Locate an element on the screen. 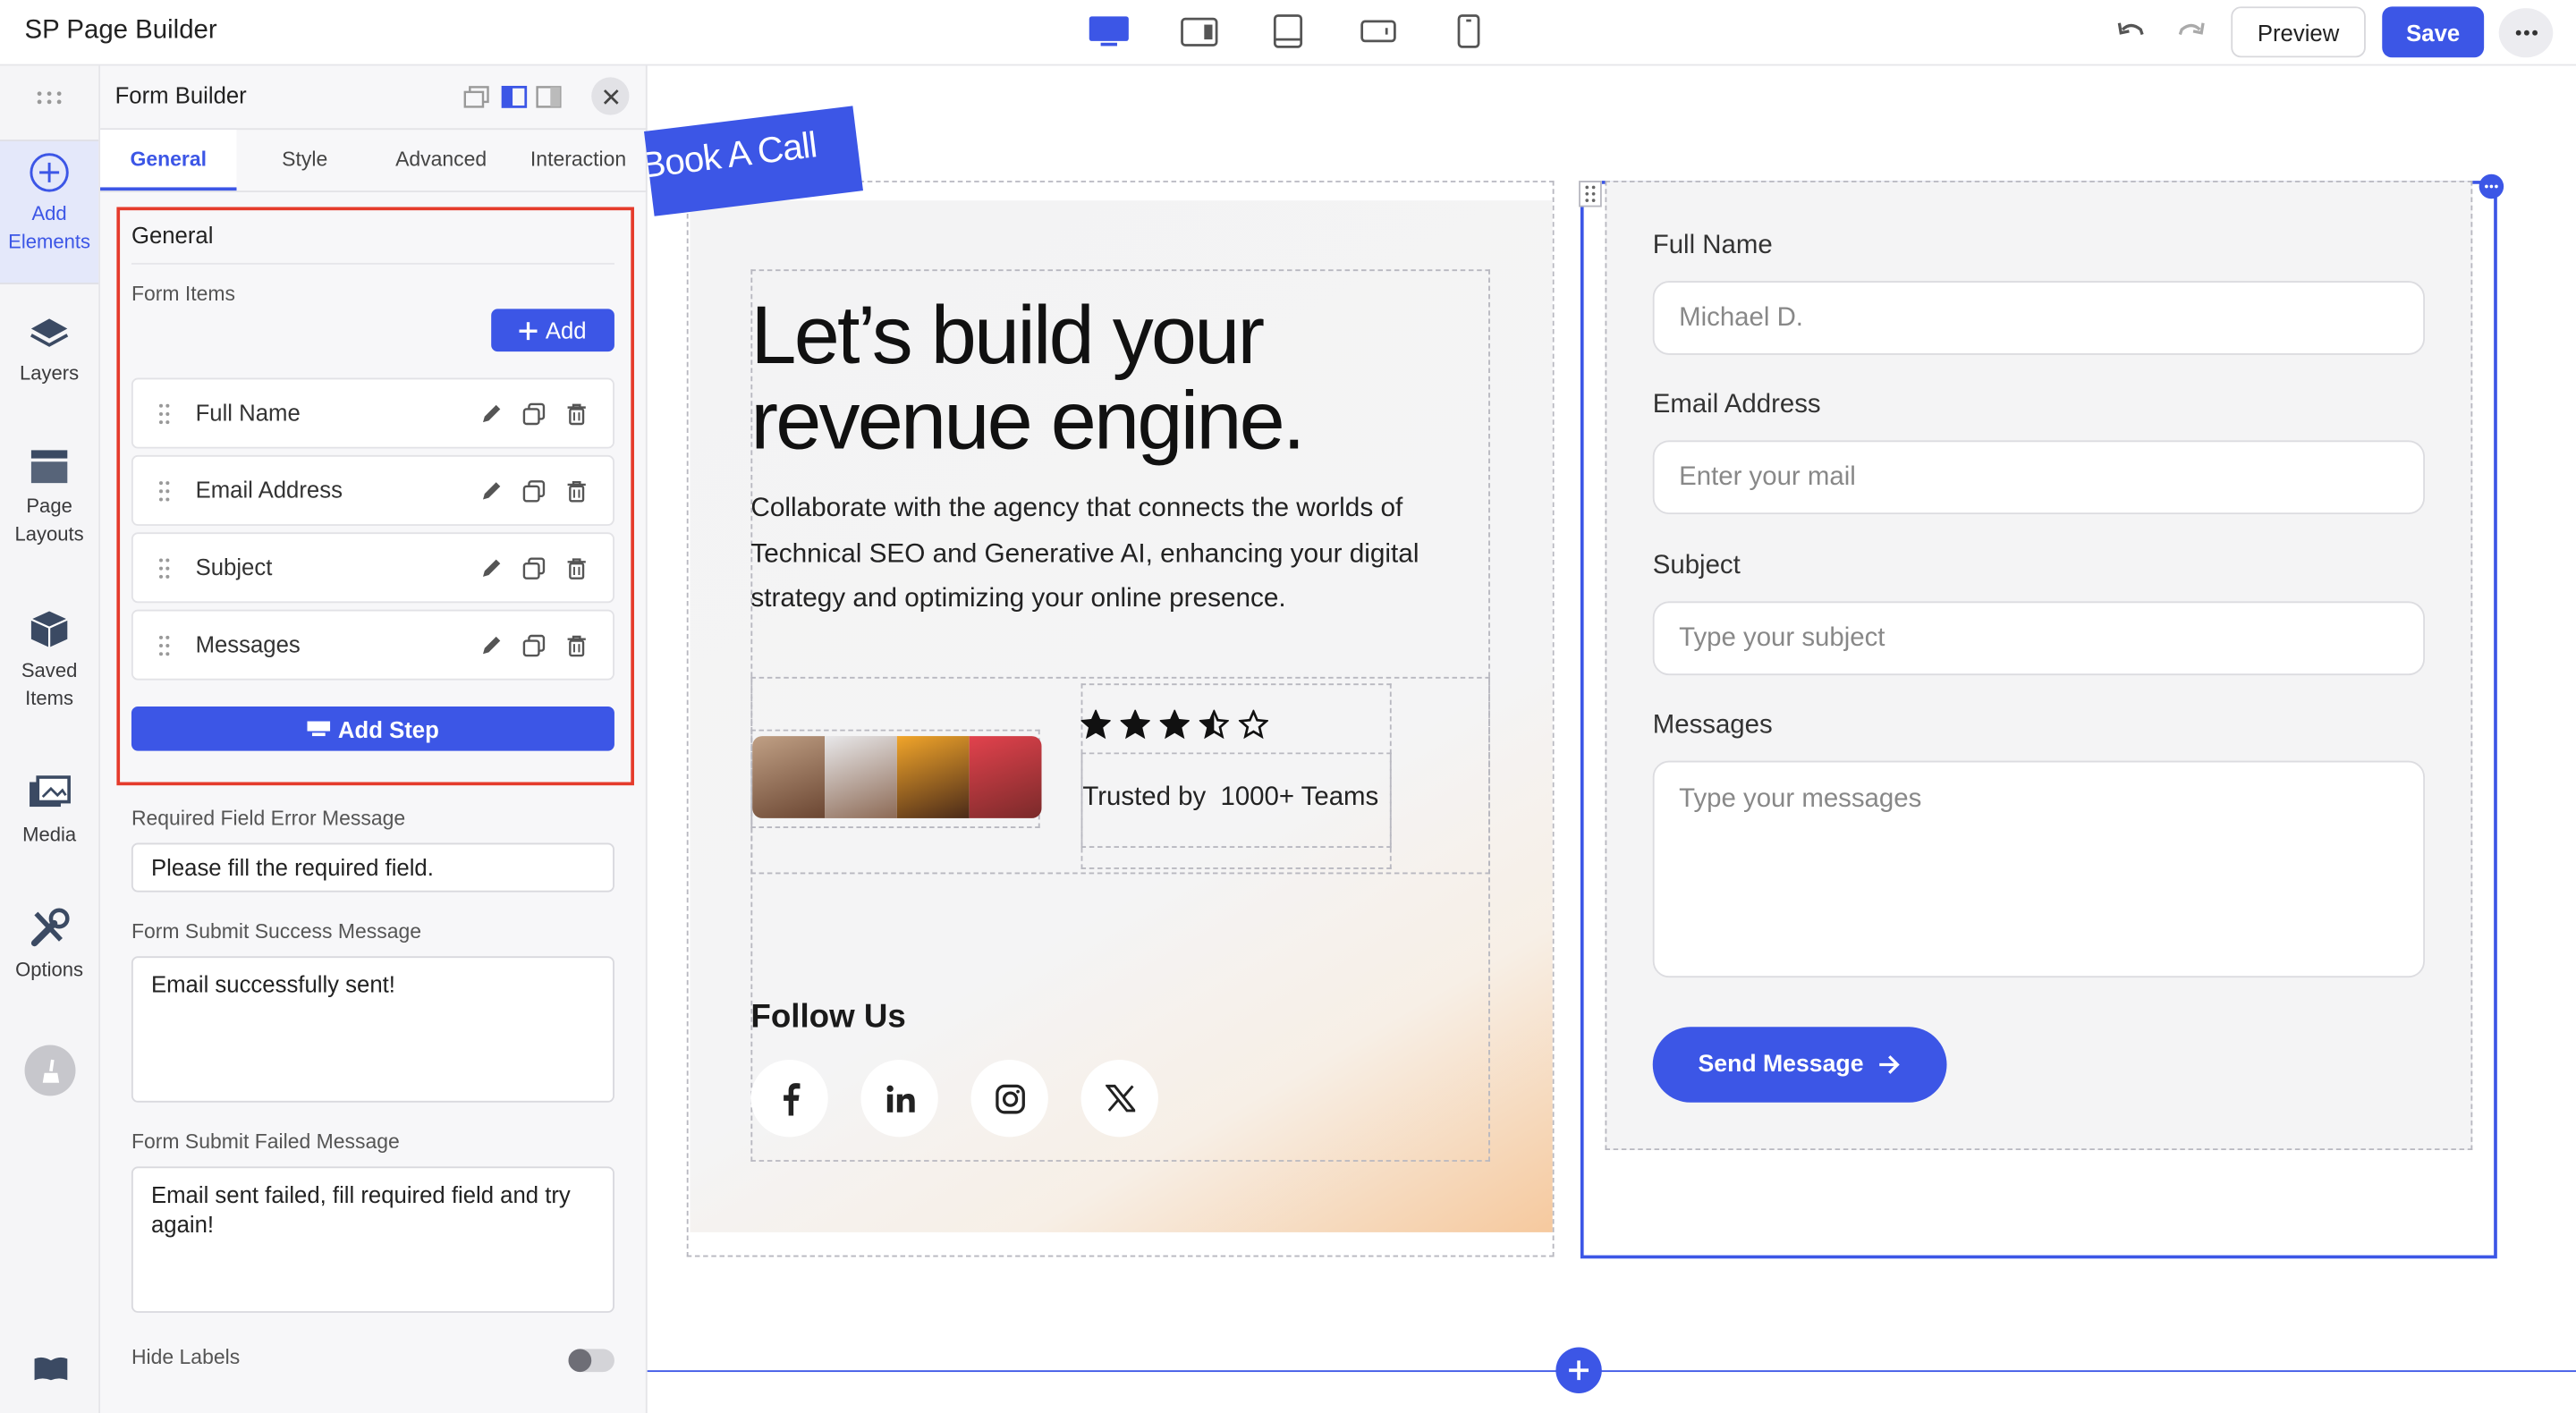  x-icon is located at coordinates (1120, 1098).